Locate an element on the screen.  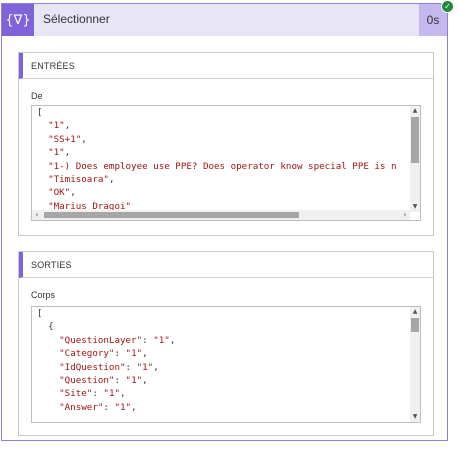
inputs-header: ENTRÉES is located at coordinates (226, 66).